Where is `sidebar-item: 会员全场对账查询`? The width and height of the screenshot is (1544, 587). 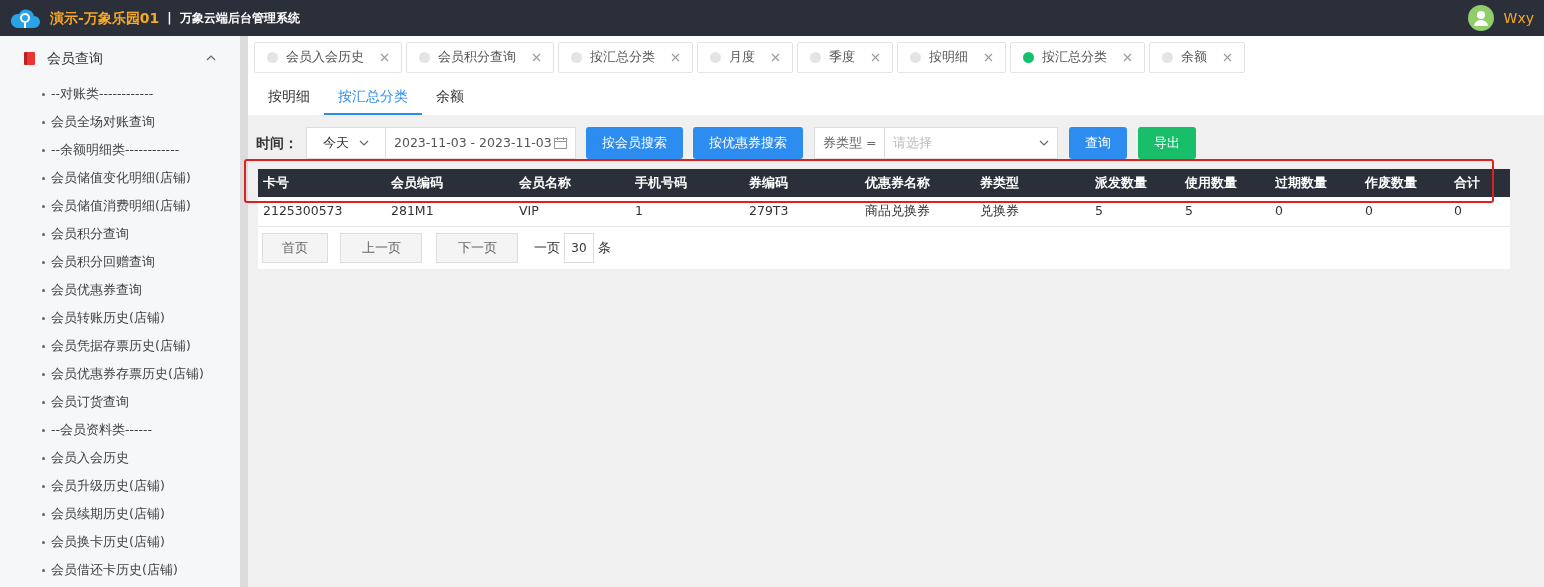
sidebar-item: 会员全场对账查询 is located at coordinates (120, 122).